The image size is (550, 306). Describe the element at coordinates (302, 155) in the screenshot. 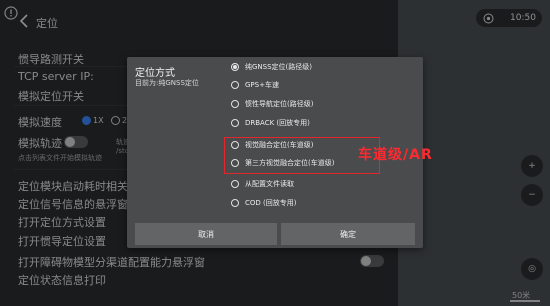

I see `lane-level-highlight-box` at that location.